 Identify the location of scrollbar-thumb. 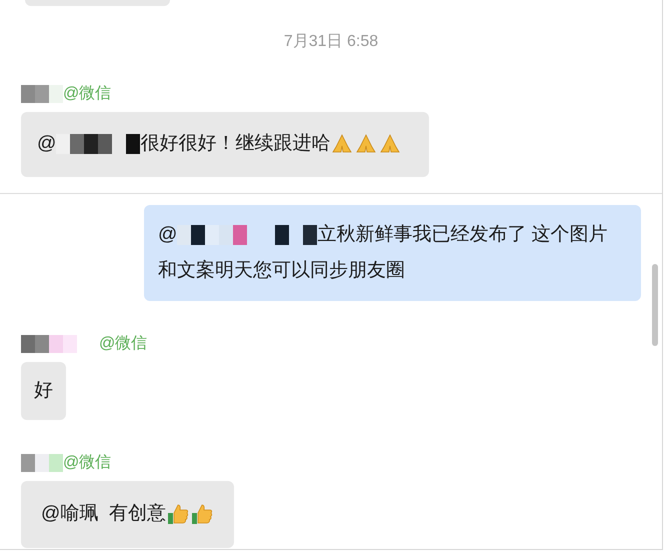
(655, 305).